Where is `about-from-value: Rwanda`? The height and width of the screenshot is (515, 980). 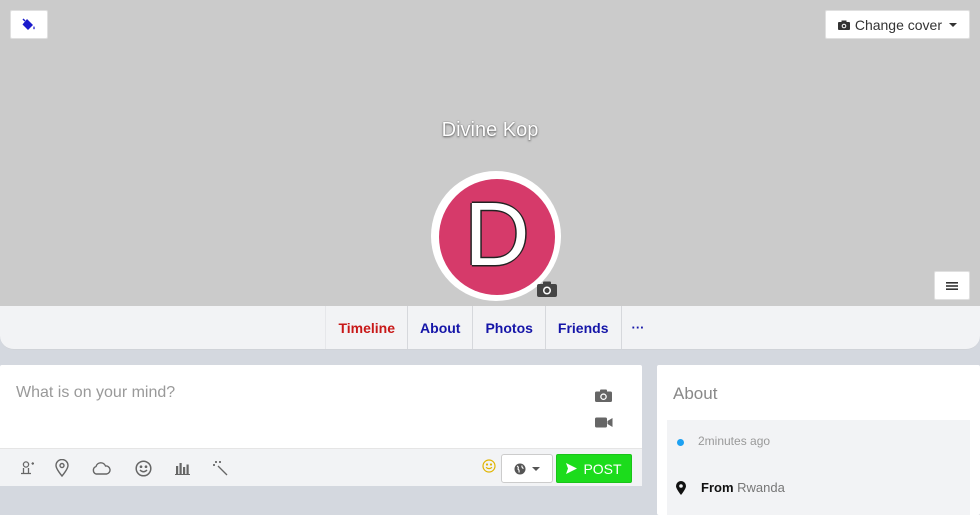
about-from-value: Rwanda is located at coordinates (761, 487).